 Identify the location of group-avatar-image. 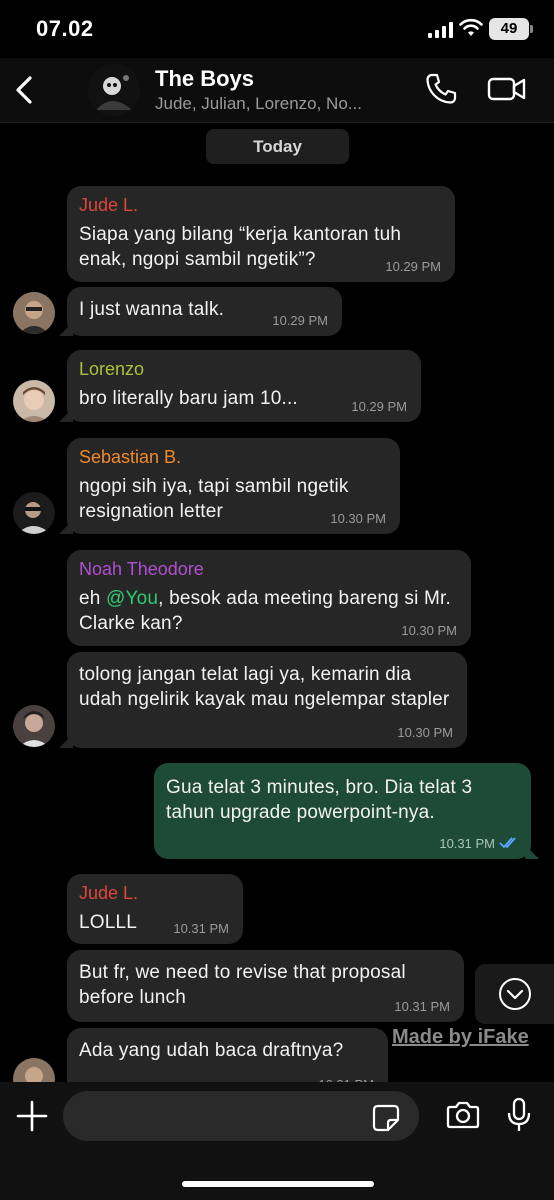
(114, 90).